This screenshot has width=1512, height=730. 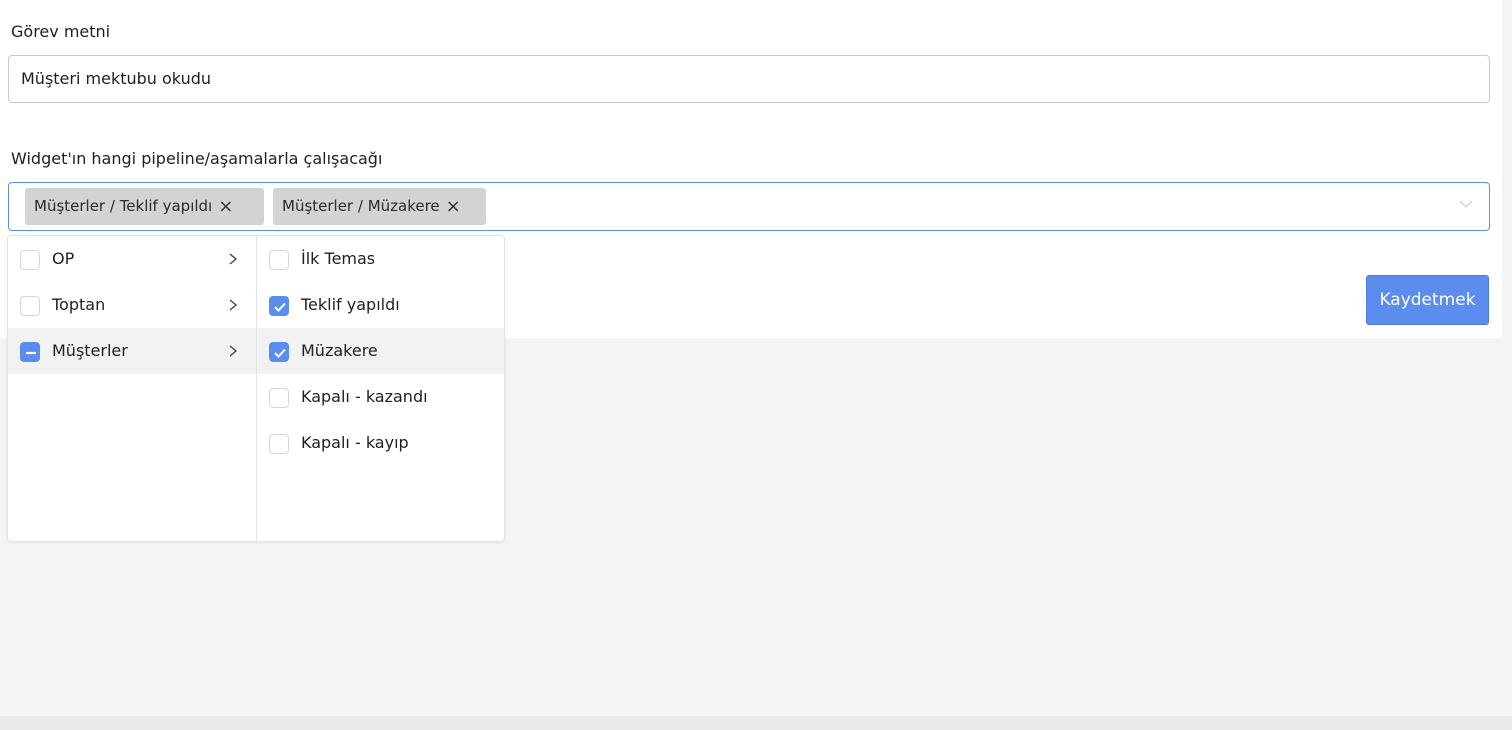 What do you see at coordinates (361, 206) in the screenshot?
I see `selected-tag-label: Müşterler / Müzakere` at bounding box center [361, 206].